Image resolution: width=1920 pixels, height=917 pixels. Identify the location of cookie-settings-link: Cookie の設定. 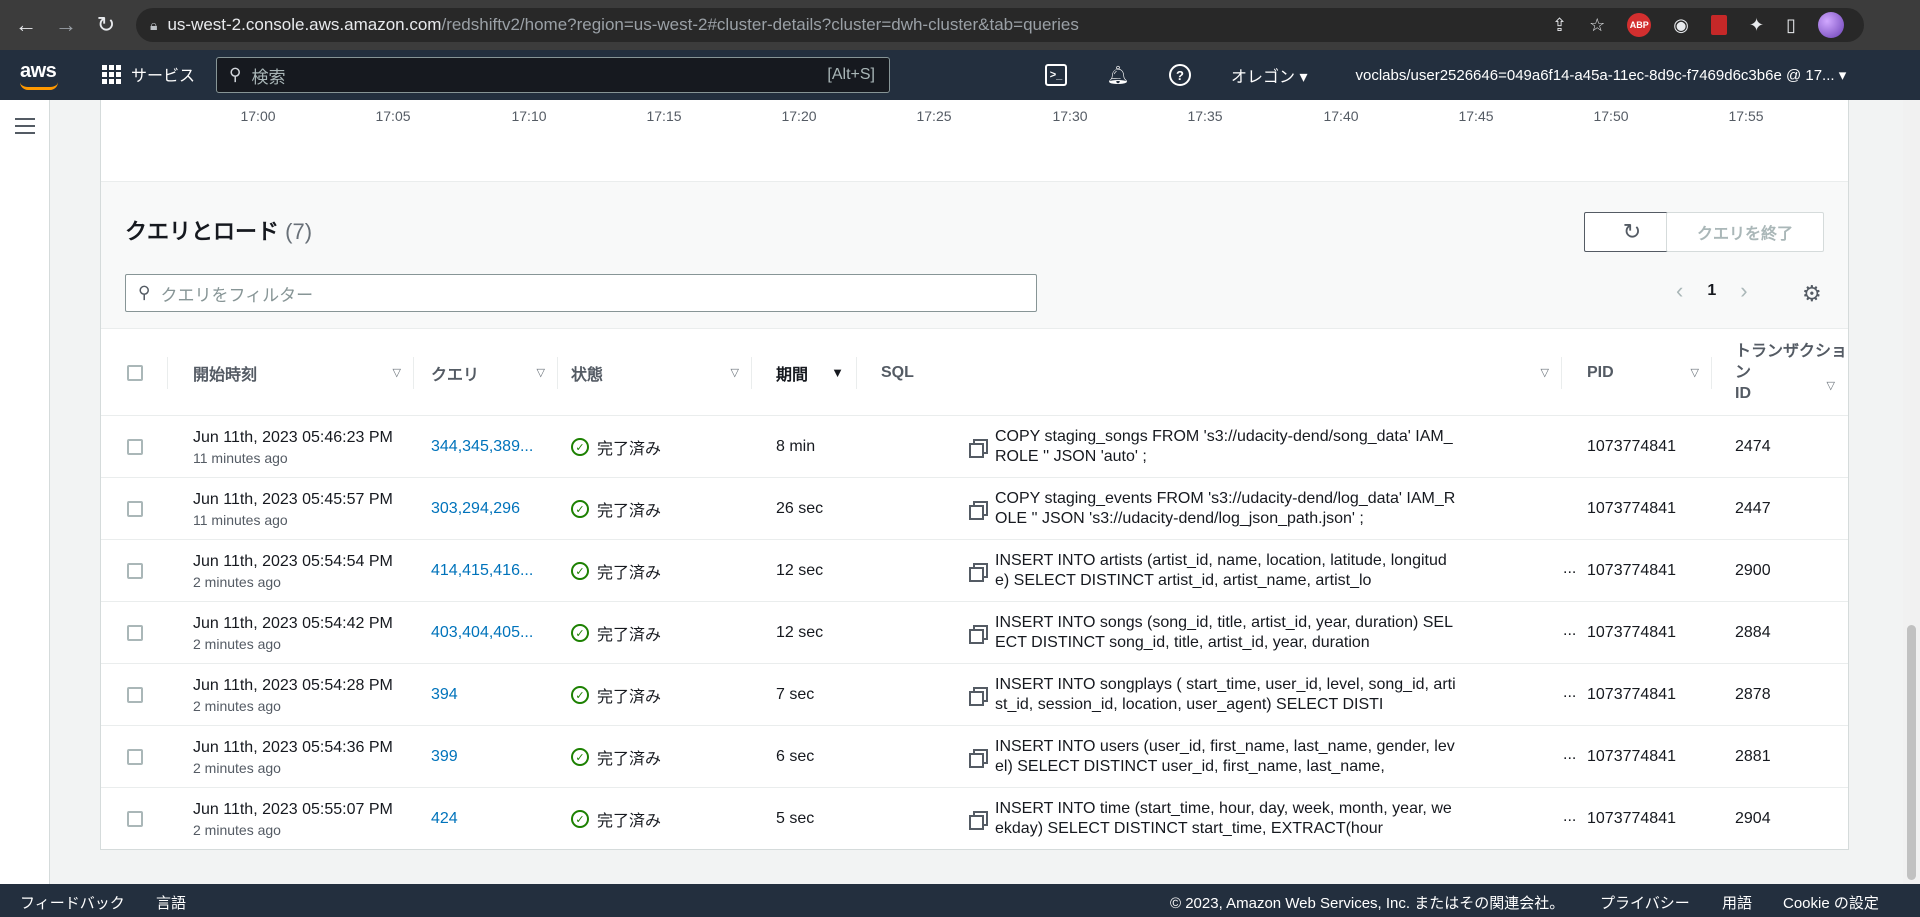
(1831, 902).